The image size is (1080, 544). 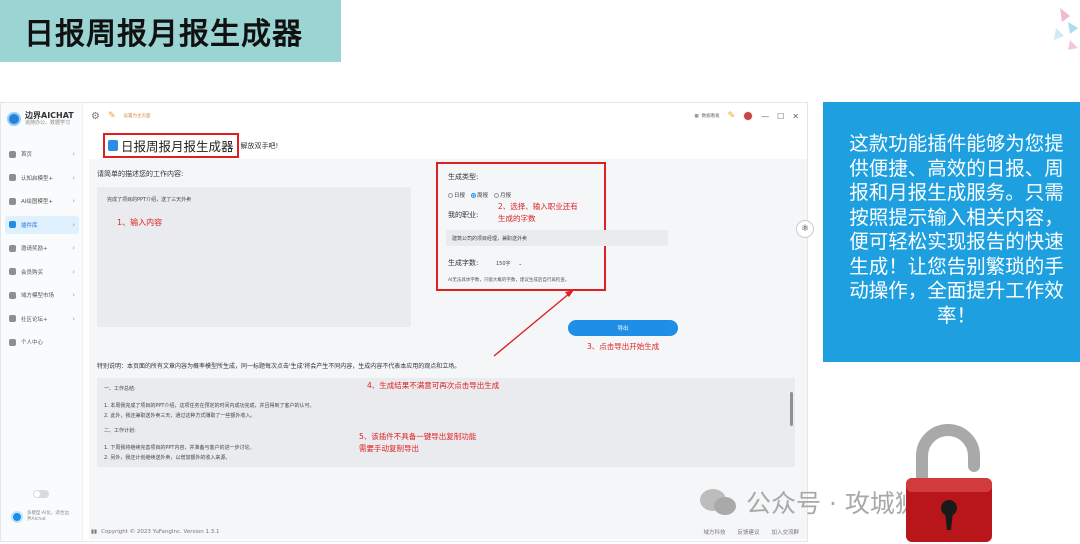 I want to click on sidebar-item-label: 插件库, so click(x=29, y=225).